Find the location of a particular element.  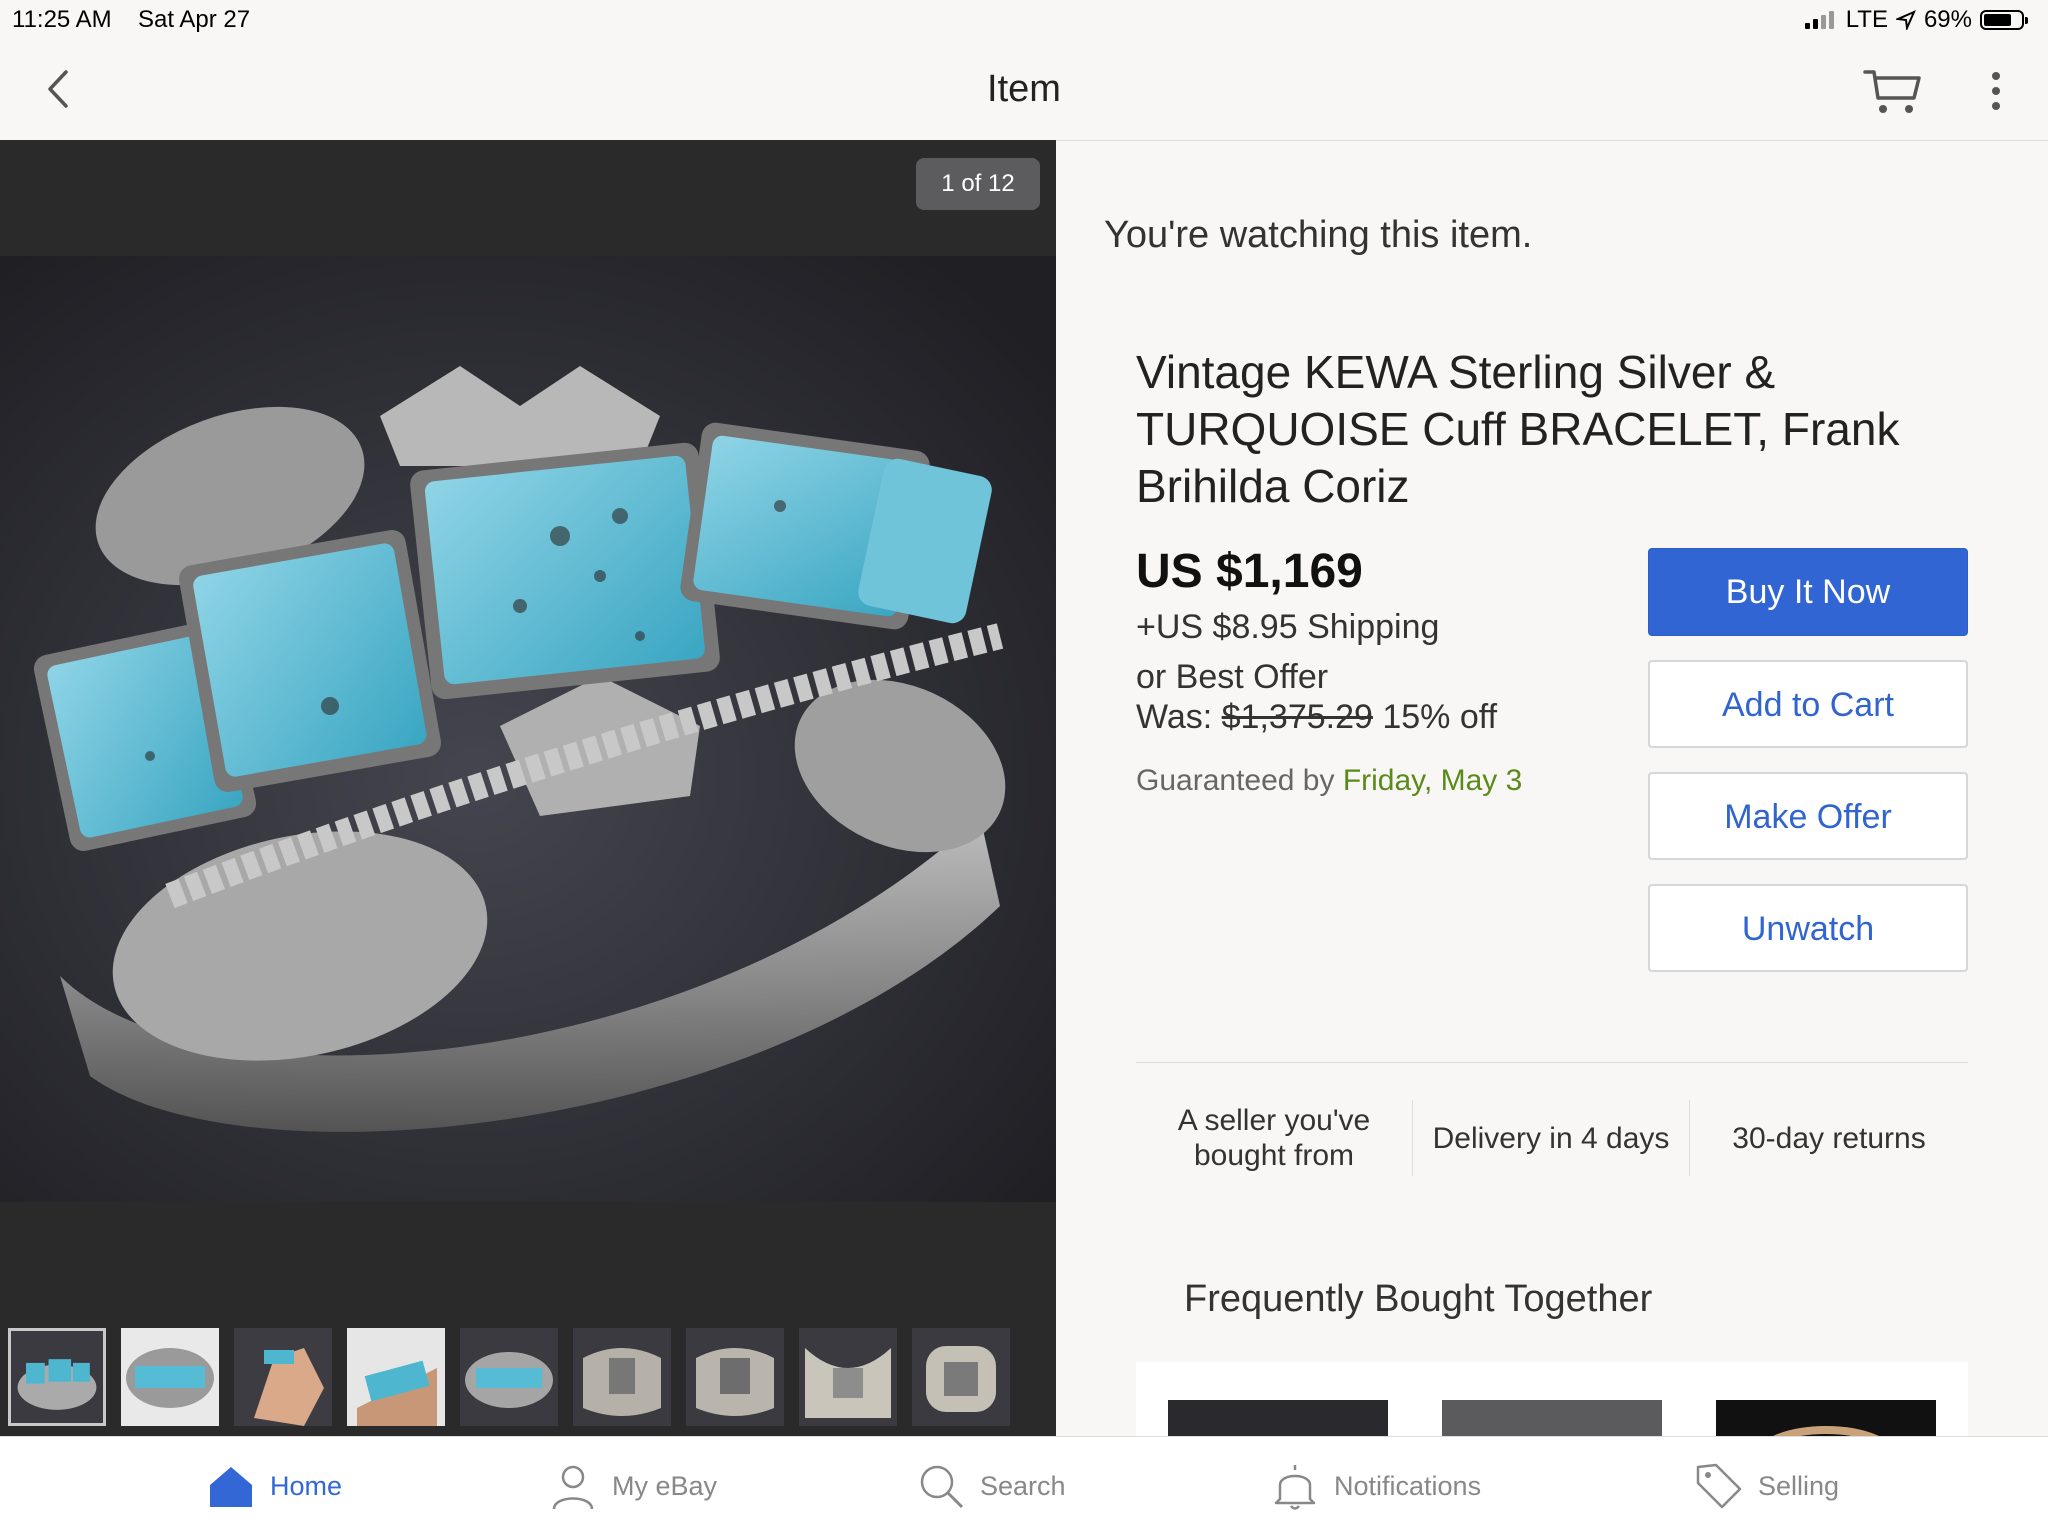

add-to-cart-button: Add to Cart is located at coordinates (1808, 704).